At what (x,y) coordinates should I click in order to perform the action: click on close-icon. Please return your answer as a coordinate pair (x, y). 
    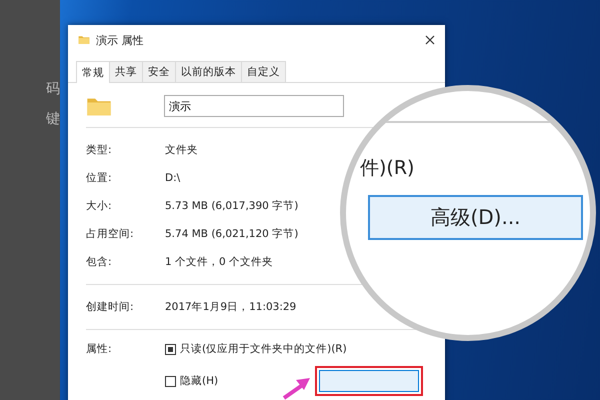
    Looking at the image, I should click on (430, 40).